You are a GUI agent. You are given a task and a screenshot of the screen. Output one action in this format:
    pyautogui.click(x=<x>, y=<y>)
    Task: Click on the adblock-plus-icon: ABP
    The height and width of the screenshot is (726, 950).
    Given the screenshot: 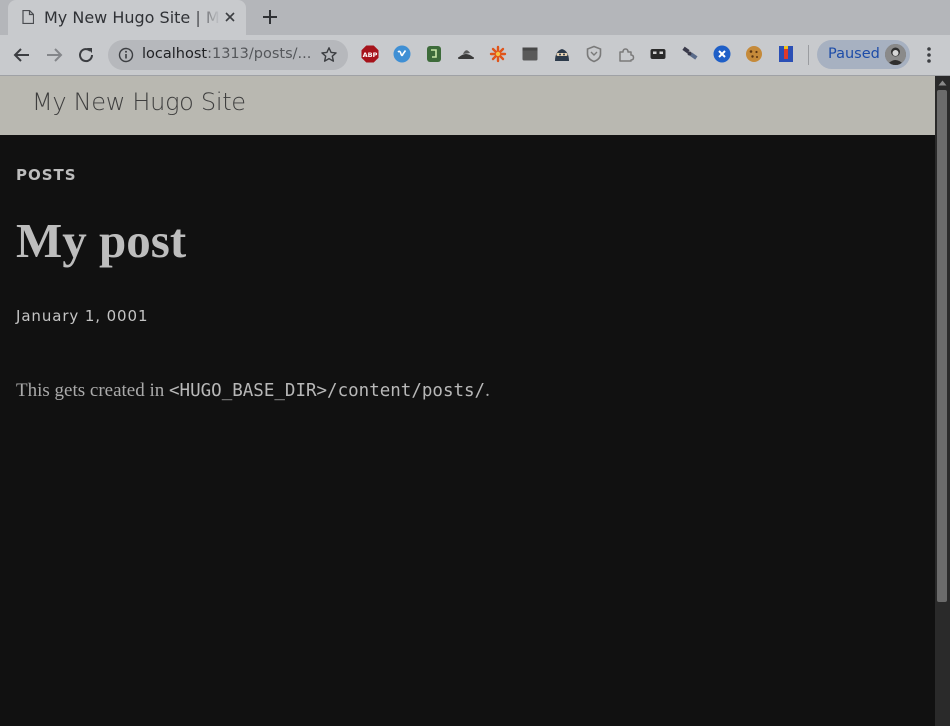 What is the action you would take?
    pyautogui.click(x=370, y=54)
    